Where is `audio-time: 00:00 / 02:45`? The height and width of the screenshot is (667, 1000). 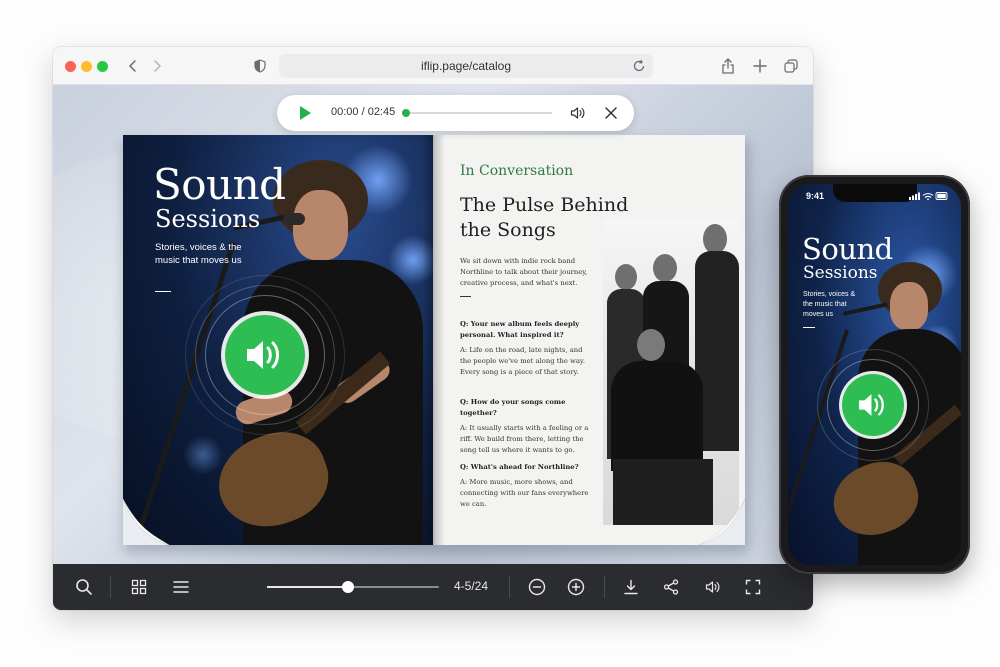 audio-time: 00:00 / 02:45 is located at coordinates (363, 112).